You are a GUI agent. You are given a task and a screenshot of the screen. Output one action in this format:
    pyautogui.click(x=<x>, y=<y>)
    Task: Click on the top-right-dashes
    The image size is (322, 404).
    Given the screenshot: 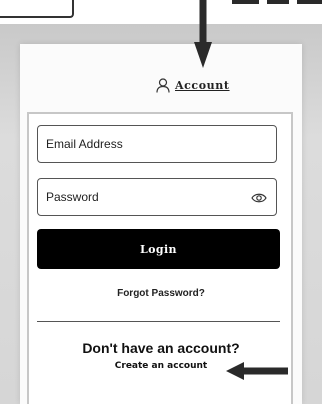 What is the action you would take?
    pyautogui.click(x=277, y=3)
    